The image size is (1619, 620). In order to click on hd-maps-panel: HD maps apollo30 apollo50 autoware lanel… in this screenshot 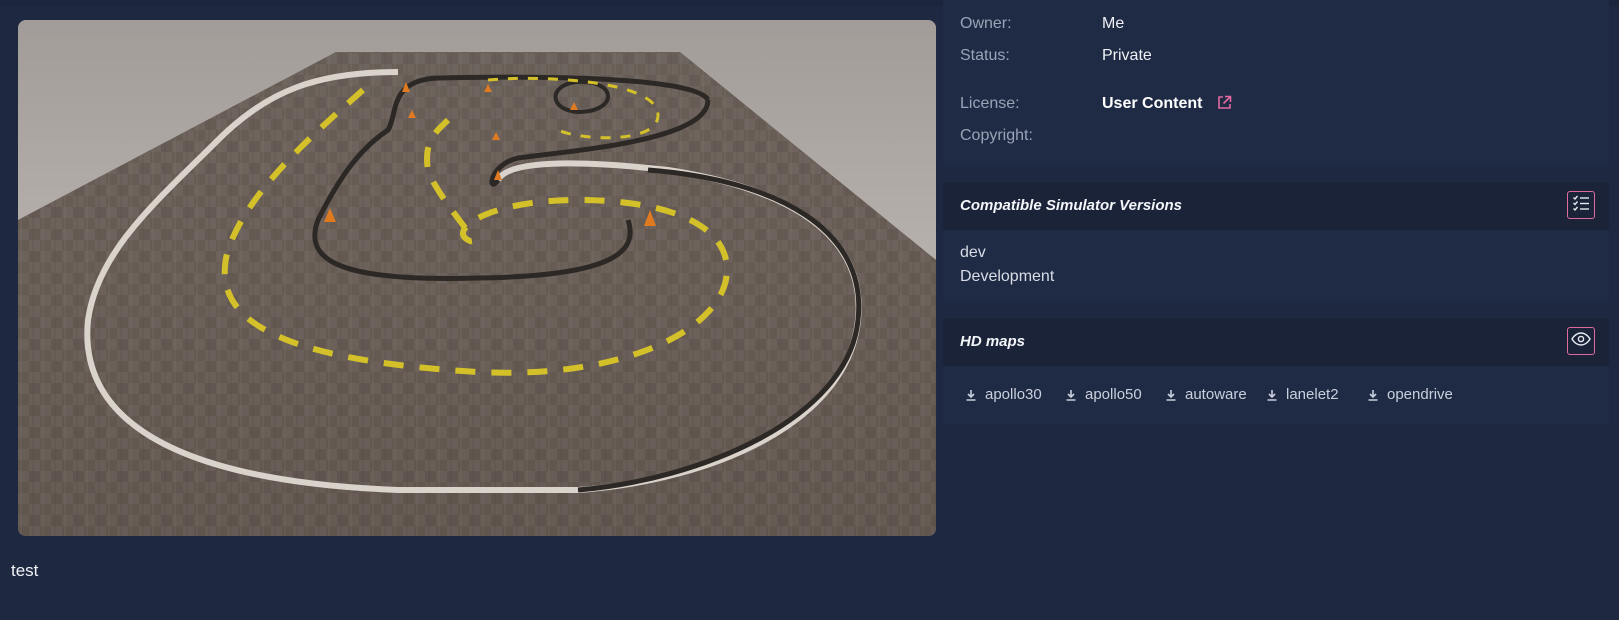, I will do `click(1276, 371)`.